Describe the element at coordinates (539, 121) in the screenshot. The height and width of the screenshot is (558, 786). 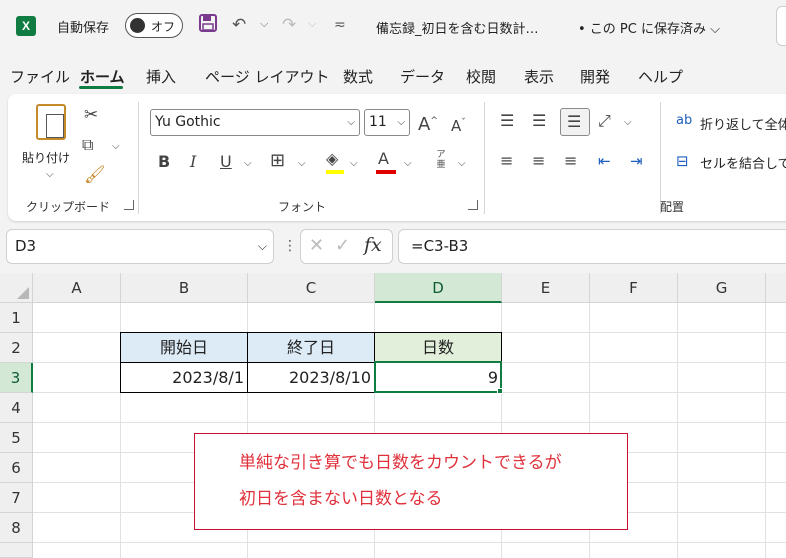
I see `align-middle-icon: ☰` at that location.